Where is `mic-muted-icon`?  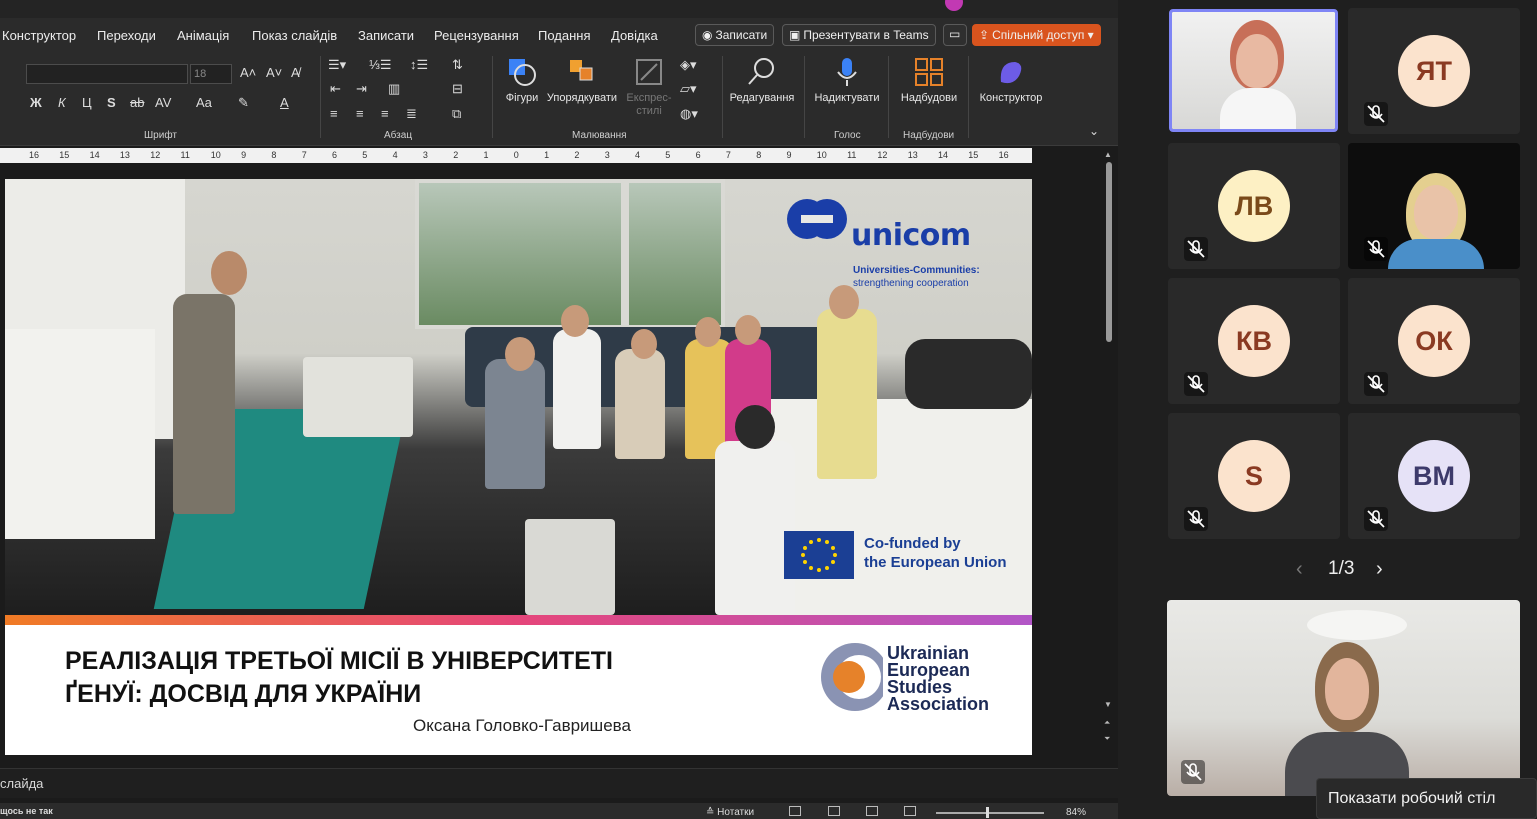
mic-muted-icon is located at coordinates (1376, 249).